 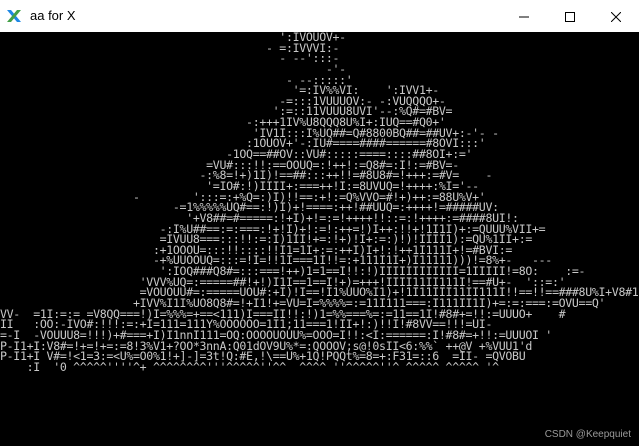 I want to click on close-button, so click(x=616, y=16).